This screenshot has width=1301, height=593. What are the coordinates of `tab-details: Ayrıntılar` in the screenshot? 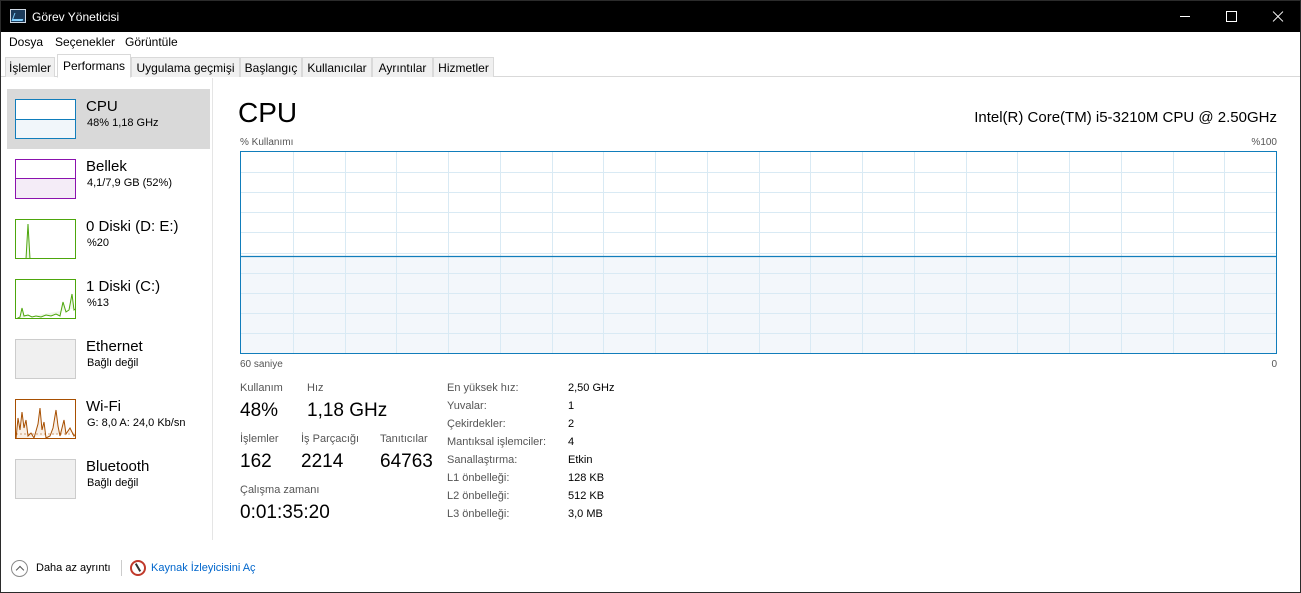 It's located at (402, 67).